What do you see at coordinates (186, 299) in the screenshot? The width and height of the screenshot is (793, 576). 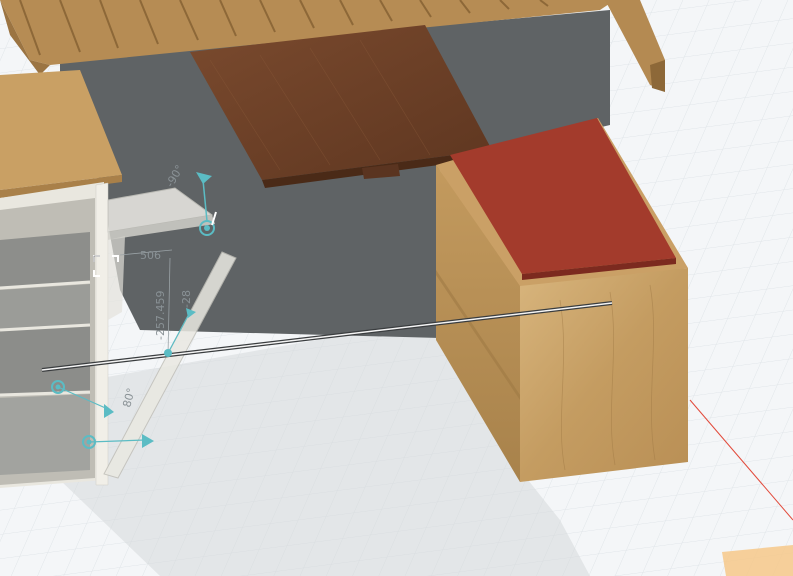 I see `dimension-c: -28` at bounding box center [186, 299].